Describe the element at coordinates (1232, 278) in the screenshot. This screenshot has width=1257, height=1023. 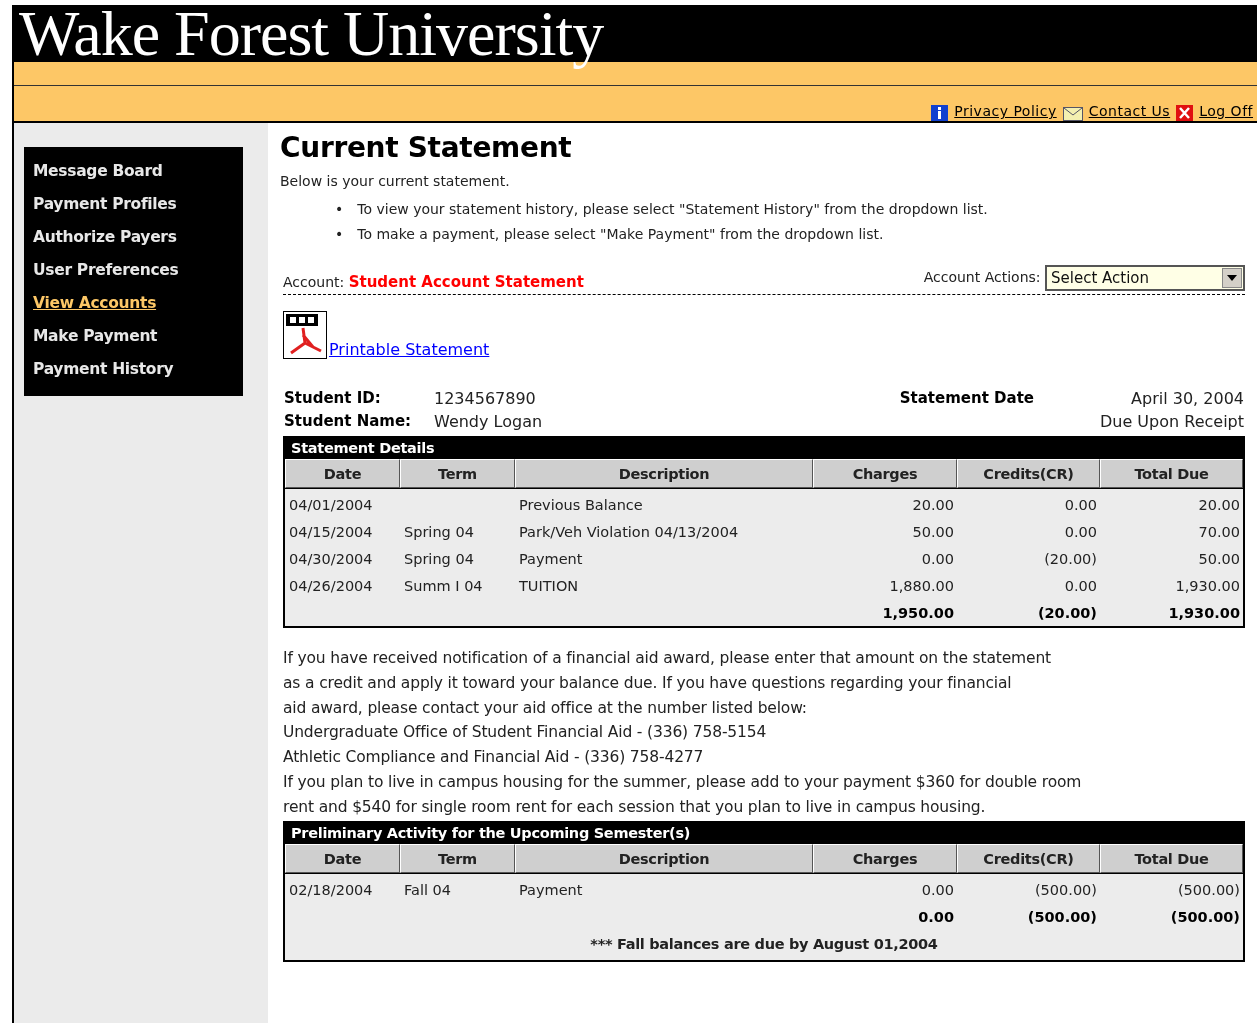
I see `caret-icon` at that location.